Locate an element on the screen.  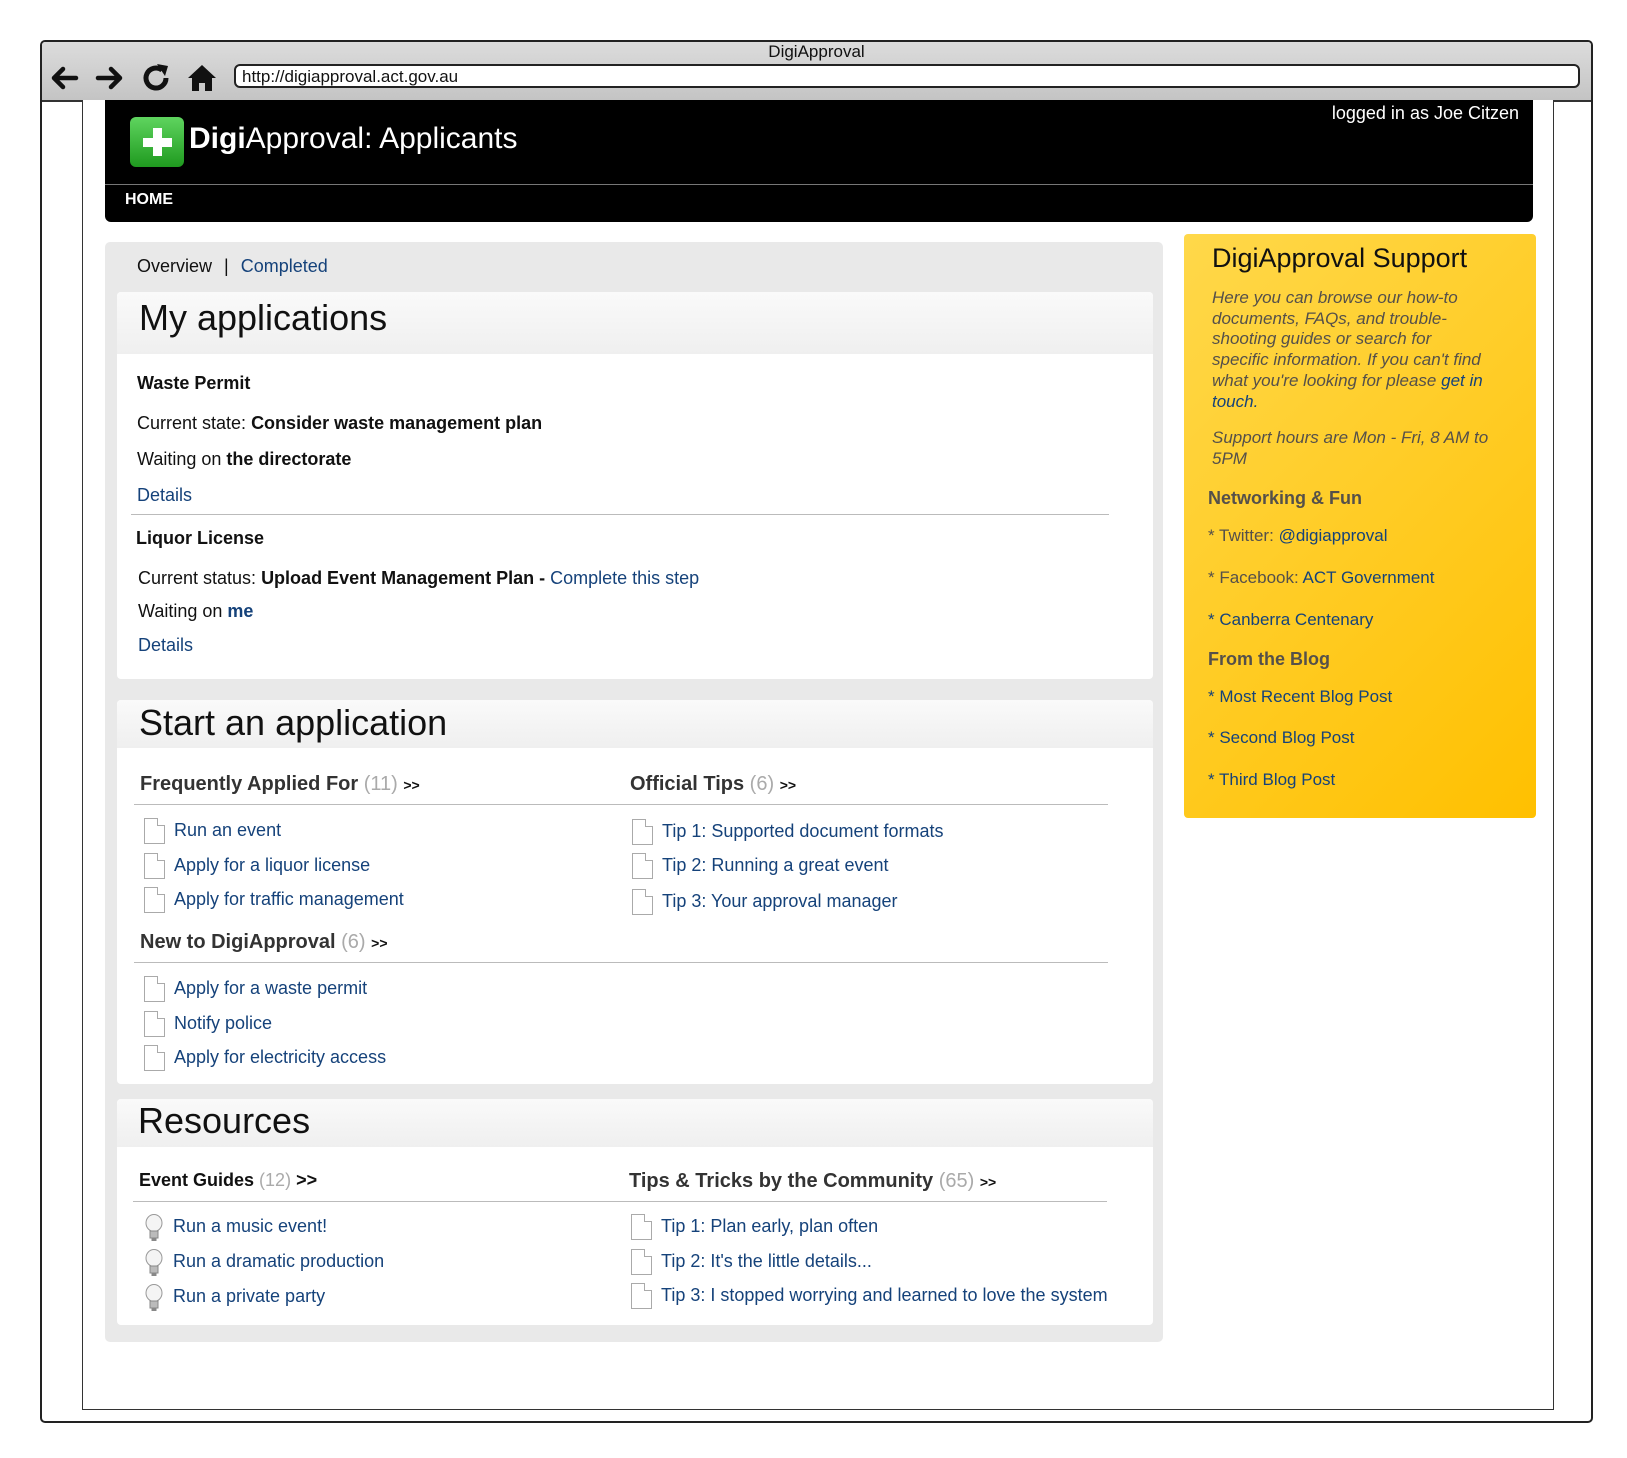
forward-arrow-icon is located at coordinates (110, 78).